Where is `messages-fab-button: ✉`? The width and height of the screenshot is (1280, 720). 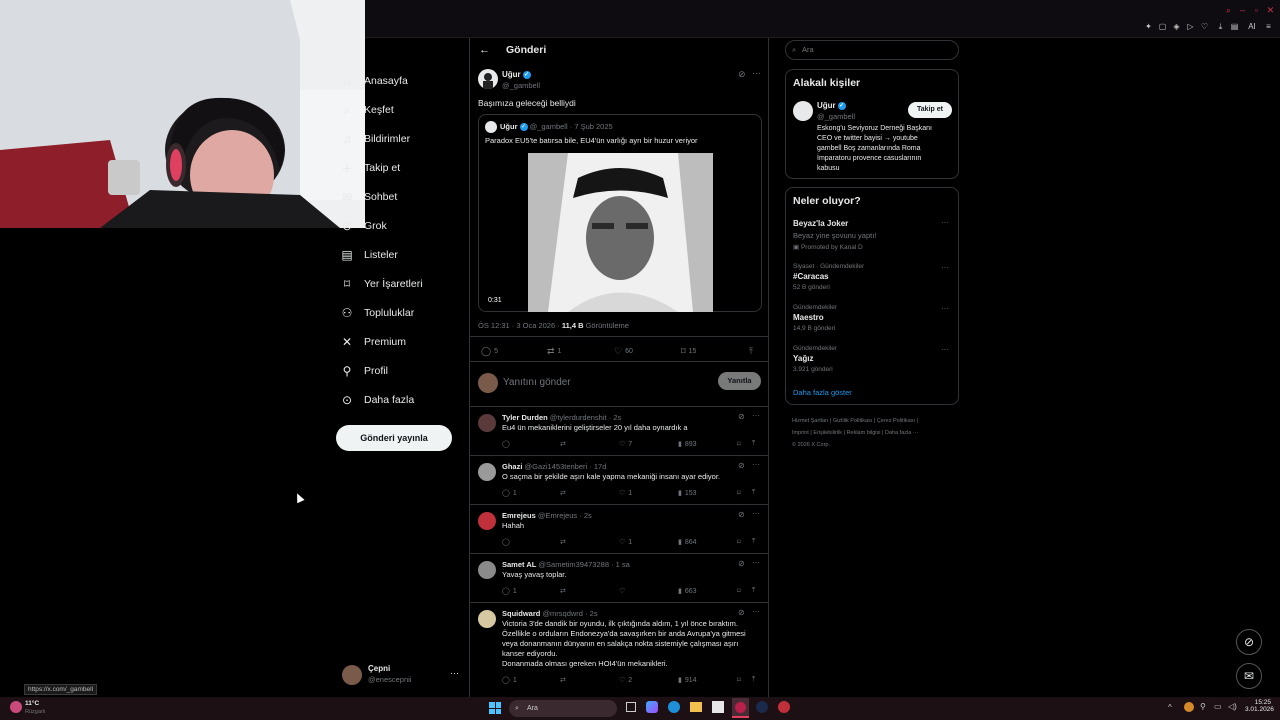
messages-fab-button: ✉ is located at coordinates (1249, 676).